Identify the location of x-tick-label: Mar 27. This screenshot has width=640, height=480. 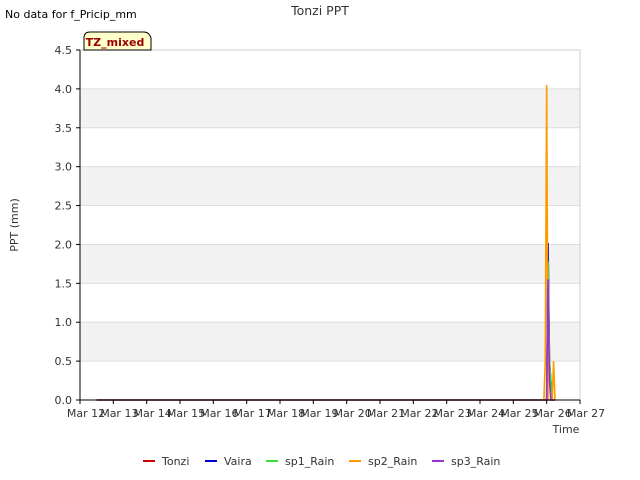
(586, 413).